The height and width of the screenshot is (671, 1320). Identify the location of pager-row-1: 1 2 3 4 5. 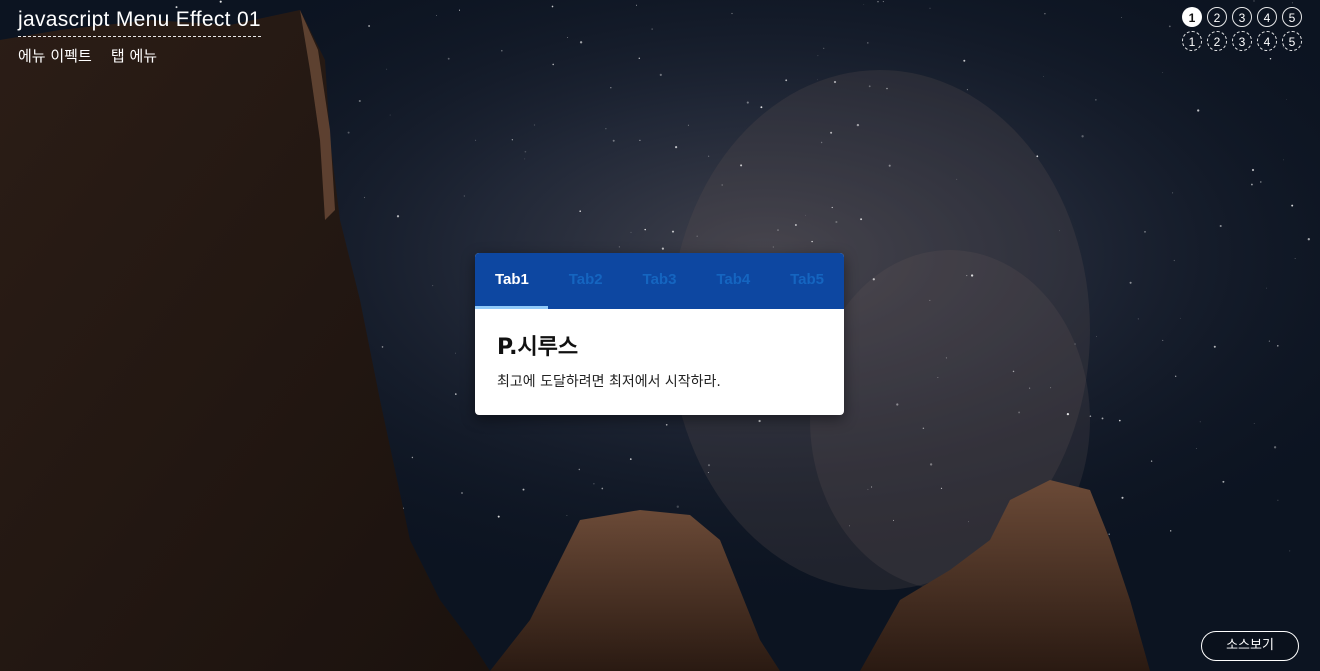
(1242, 17).